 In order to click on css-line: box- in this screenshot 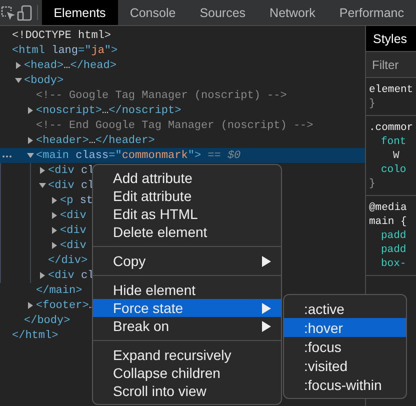, I will do `click(394, 264)`.